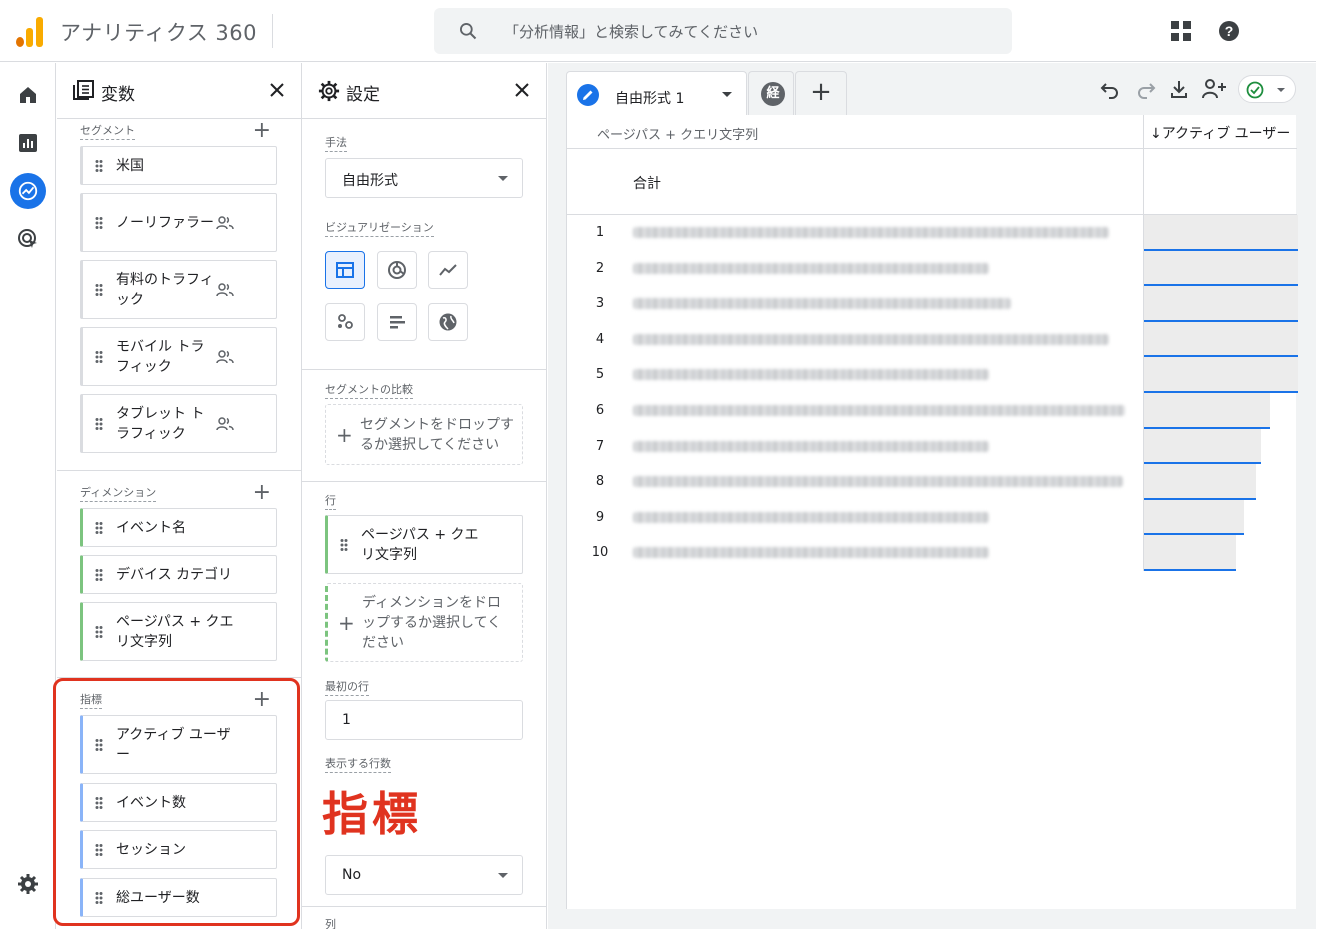 The image size is (1322, 934). I want to click on column-header-dimension: ページパス + クエリ文字列, so click(677, 133).